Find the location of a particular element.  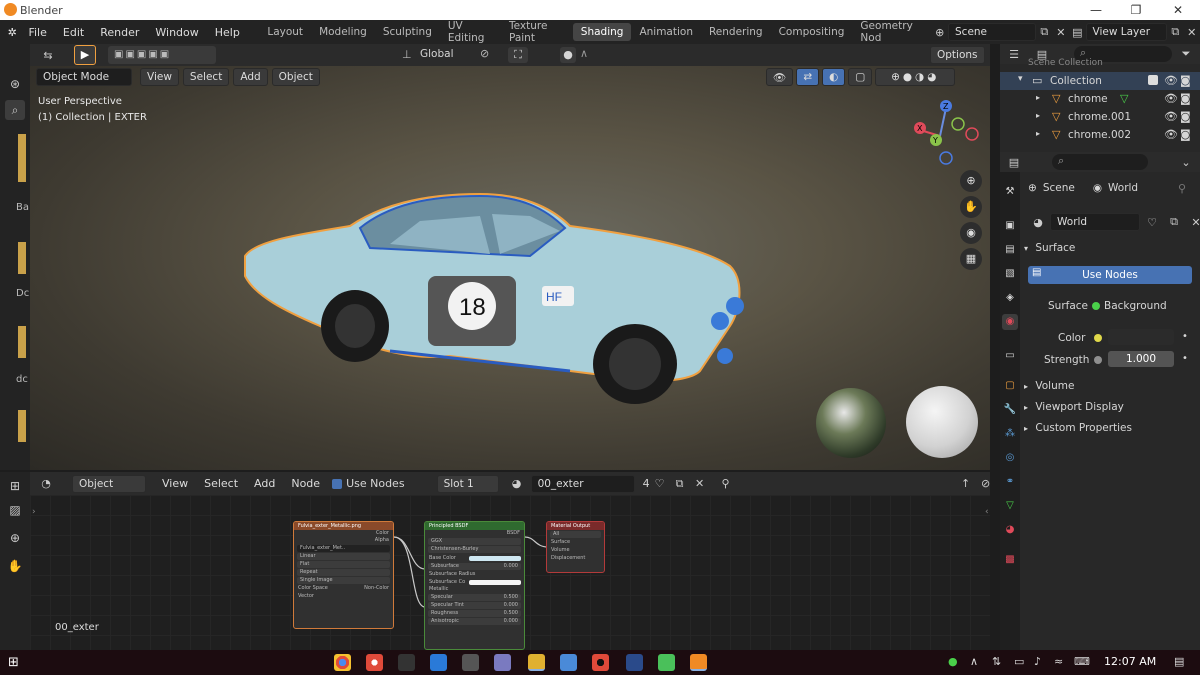

node-menu-add: Add is located at coordinates (264, 483).